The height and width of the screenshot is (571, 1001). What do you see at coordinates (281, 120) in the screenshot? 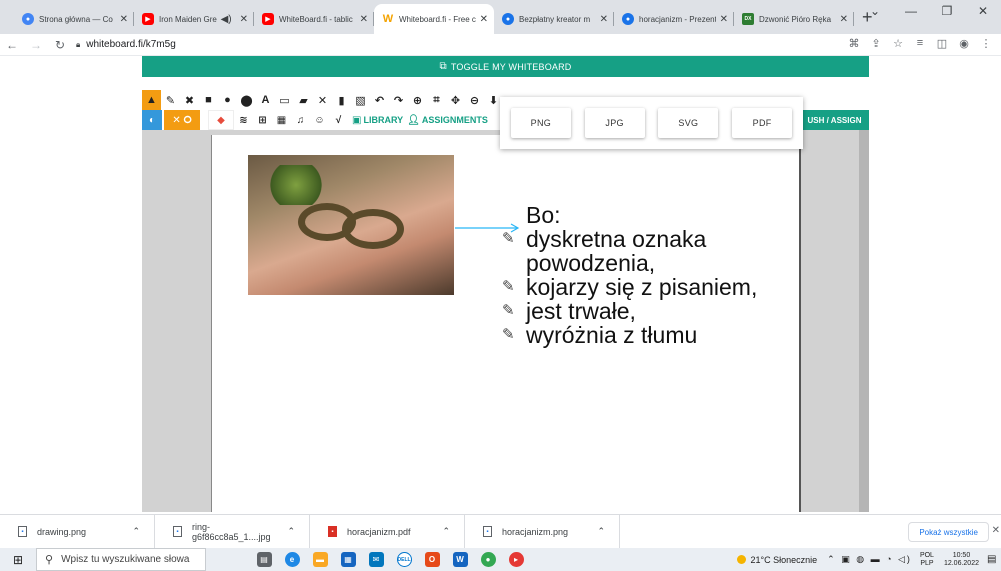
I see `table-icon: ▦` at bounding box center [281, 120].